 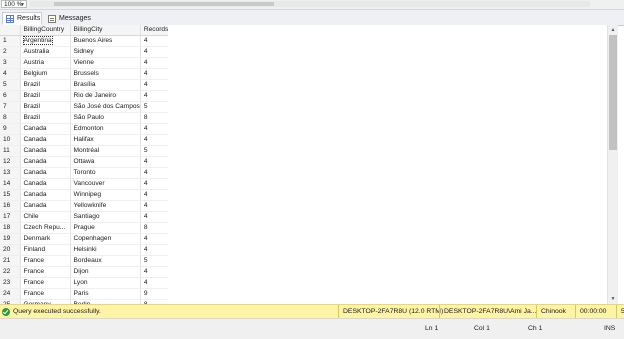 I want to click on vertical-scrollbar: ▲ ▼, so click(x=612, y=164).